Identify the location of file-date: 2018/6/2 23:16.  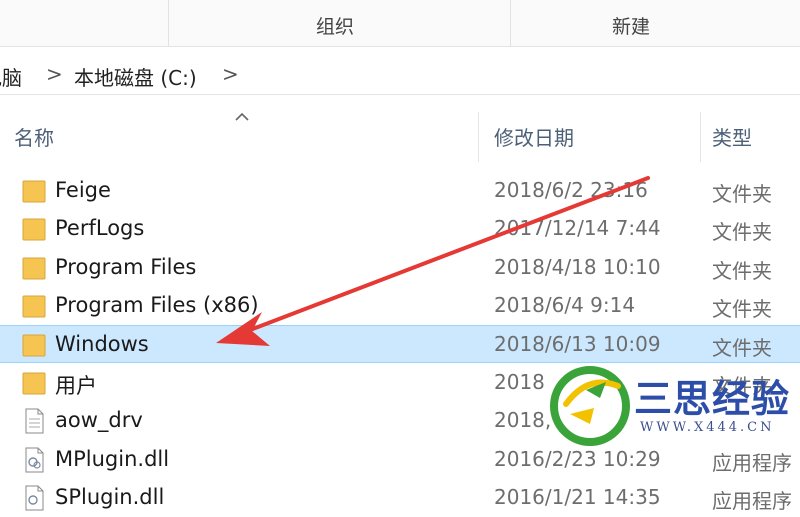
(571, 190).